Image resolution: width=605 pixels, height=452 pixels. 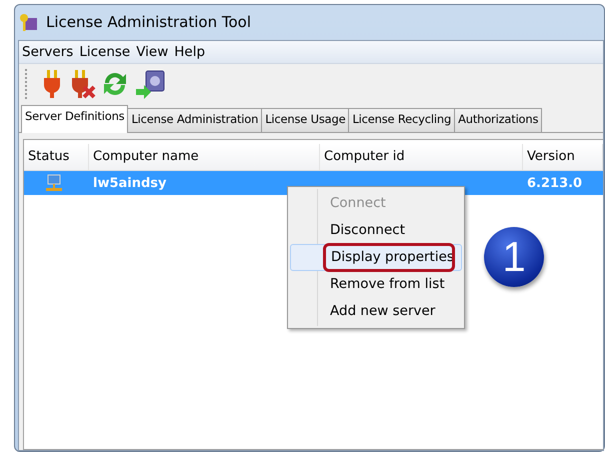 I want to click on menu-bar-item: License, so click(x=105, y=52).